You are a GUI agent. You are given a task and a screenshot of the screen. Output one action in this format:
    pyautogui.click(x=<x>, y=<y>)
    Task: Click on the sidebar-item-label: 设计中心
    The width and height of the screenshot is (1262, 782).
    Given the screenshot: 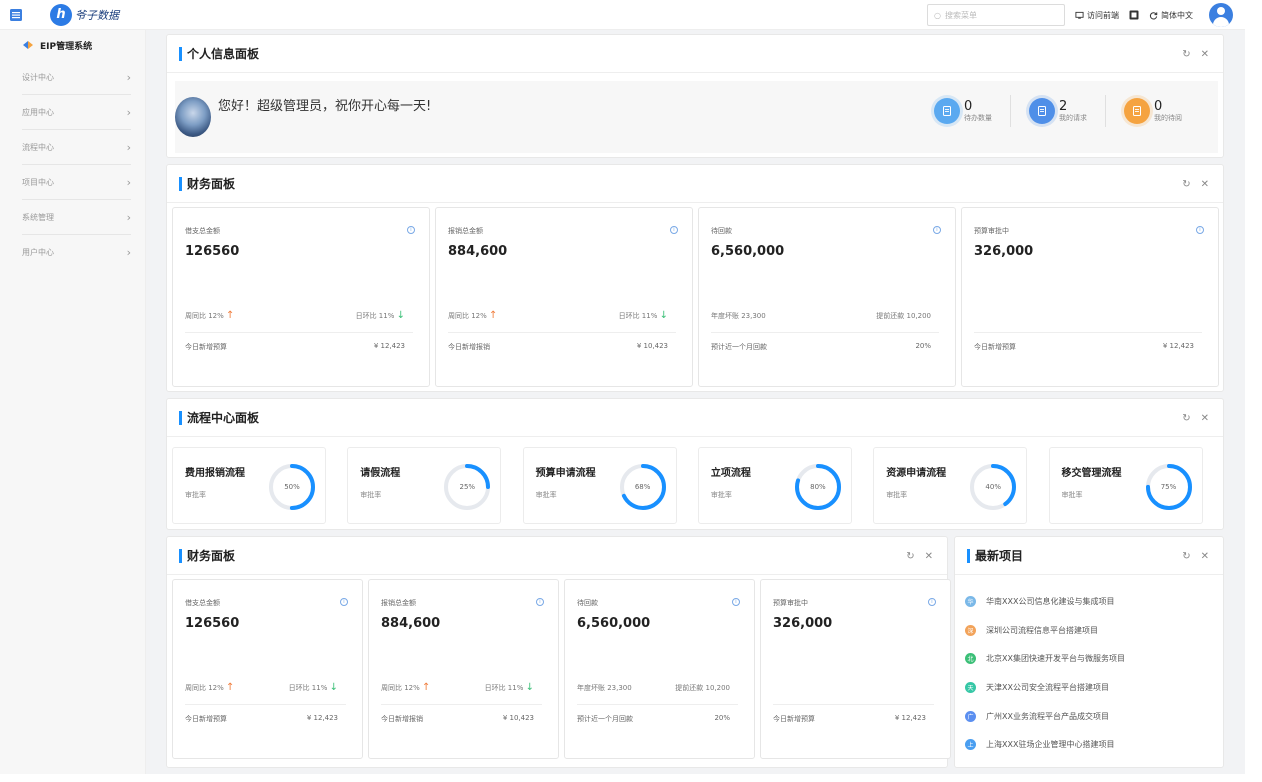 What is the action you would take?
    pyautogui.click(x=38, y=77)
    